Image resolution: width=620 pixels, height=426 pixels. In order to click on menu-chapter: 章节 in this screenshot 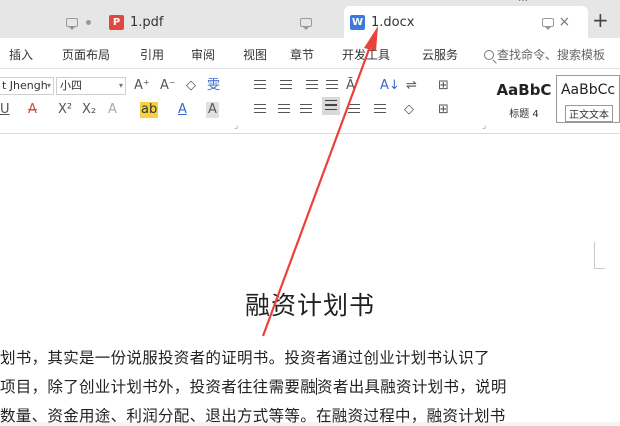, I will do `click(302, 54)`.